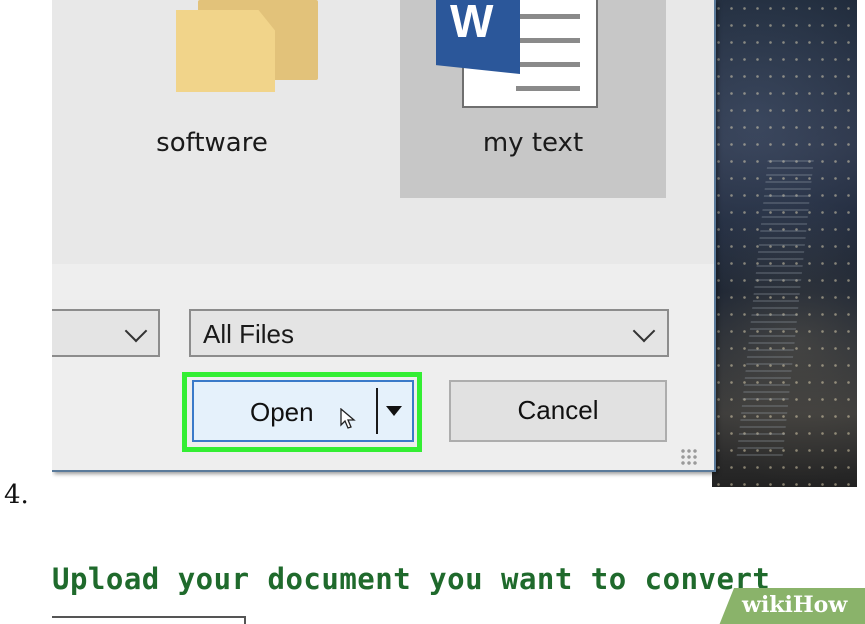 This screenshot has height=624, width=865. I want to click on word-logo-letter: W, so click(472, 23).